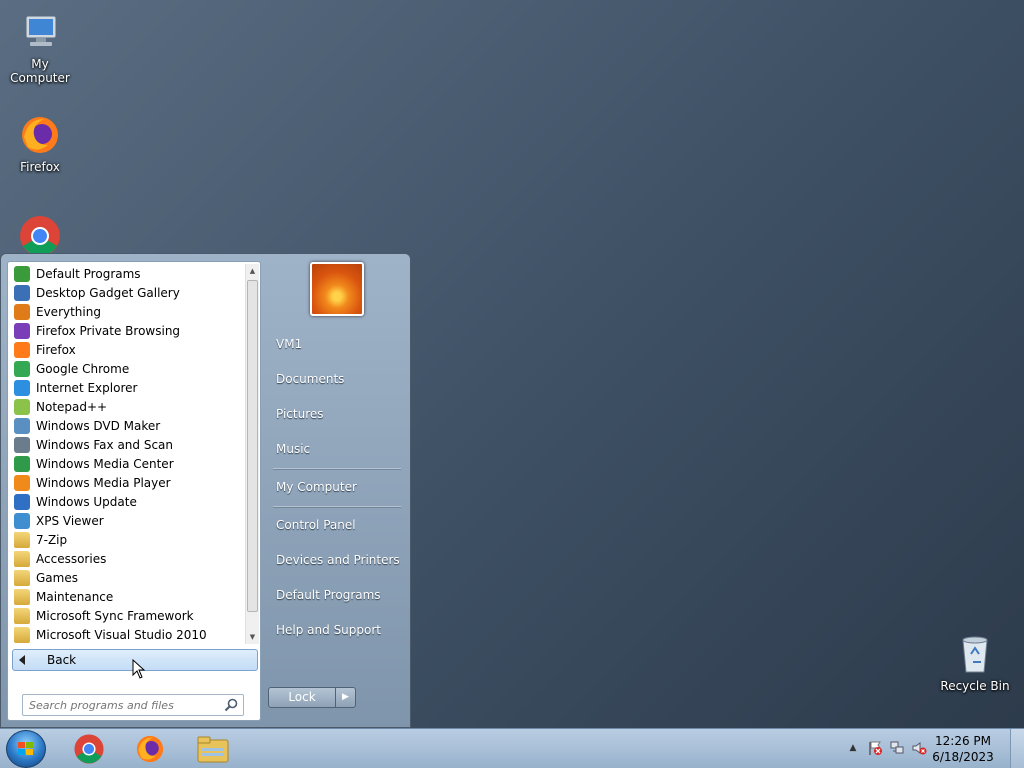  What do you see at coordinates (128, 311) in the screenshot?
I see `program-item: Everything` at bounding box center [128, 311].